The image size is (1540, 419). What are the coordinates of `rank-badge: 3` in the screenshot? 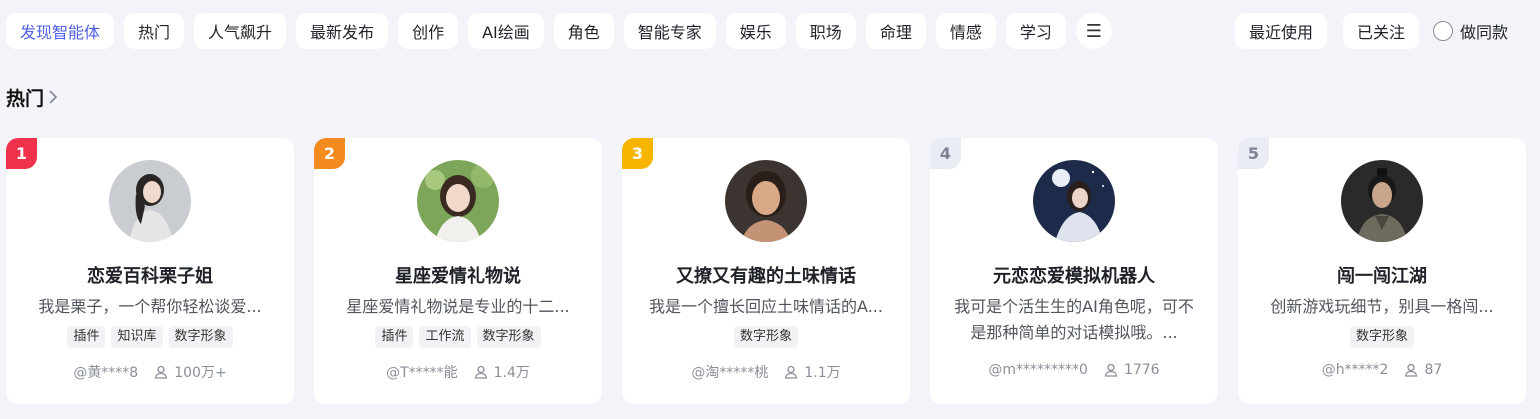 It's located at (637, 153).